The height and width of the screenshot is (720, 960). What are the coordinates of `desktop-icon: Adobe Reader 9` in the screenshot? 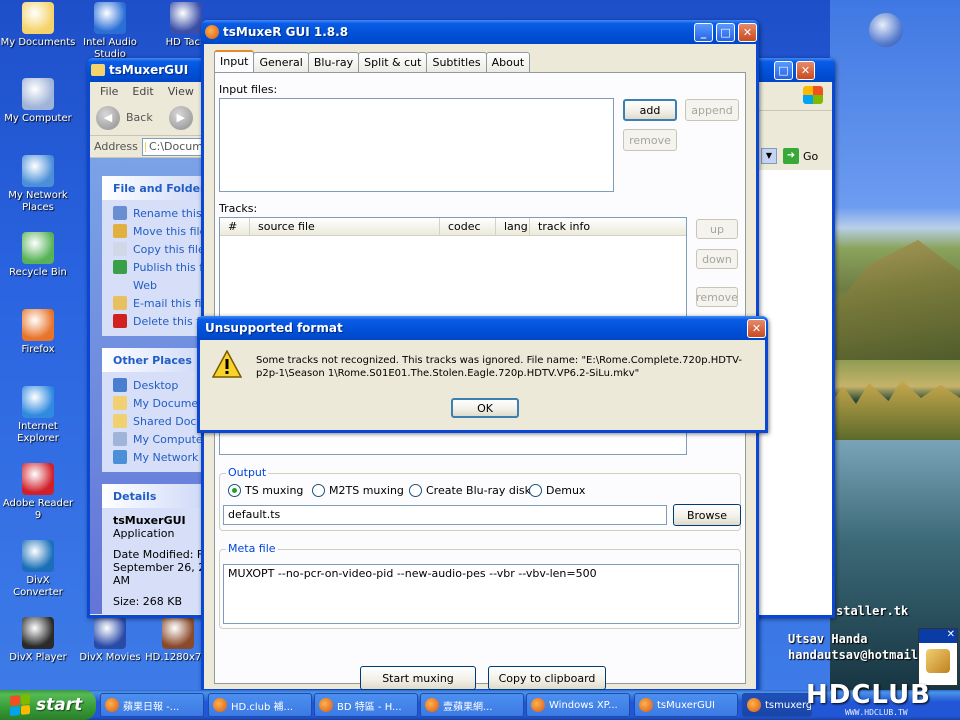 It's located at (38, 492).